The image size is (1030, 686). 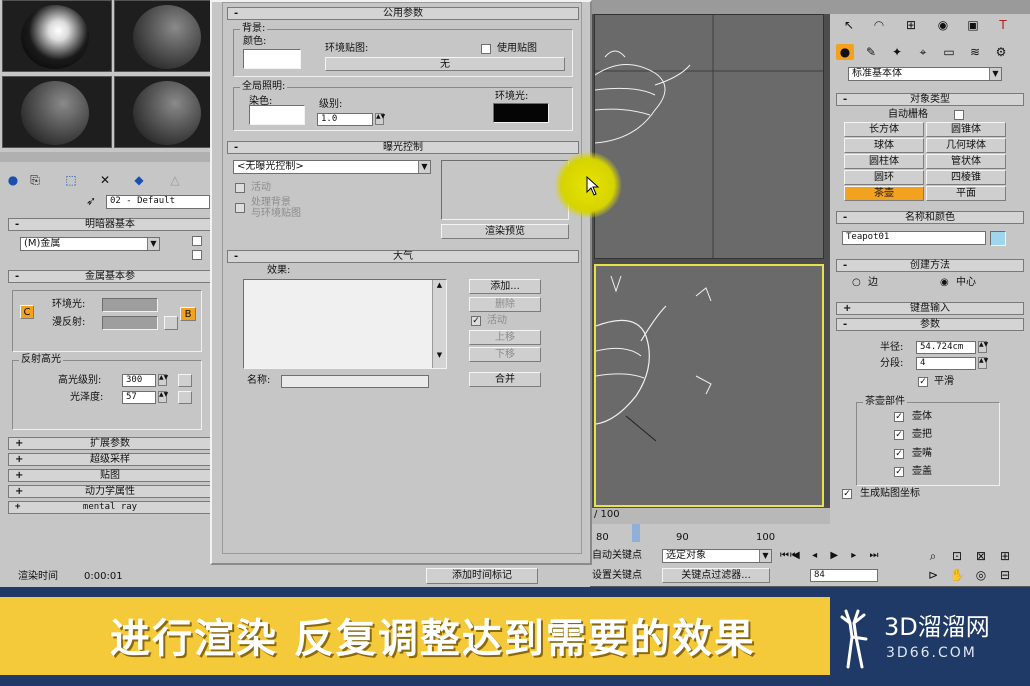 What do you see at coordinates (130, 323) in the screenshot?
I see `diffuse-color-swatch` at bounding box center [130, 323].